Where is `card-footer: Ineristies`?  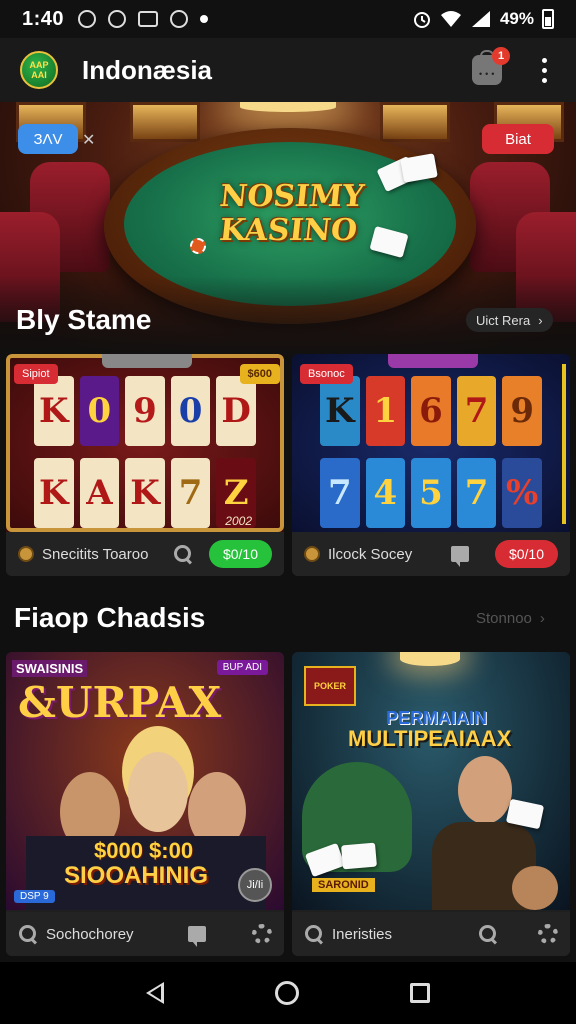 card-footer: Ineristies is located at coordinates (431, 934).